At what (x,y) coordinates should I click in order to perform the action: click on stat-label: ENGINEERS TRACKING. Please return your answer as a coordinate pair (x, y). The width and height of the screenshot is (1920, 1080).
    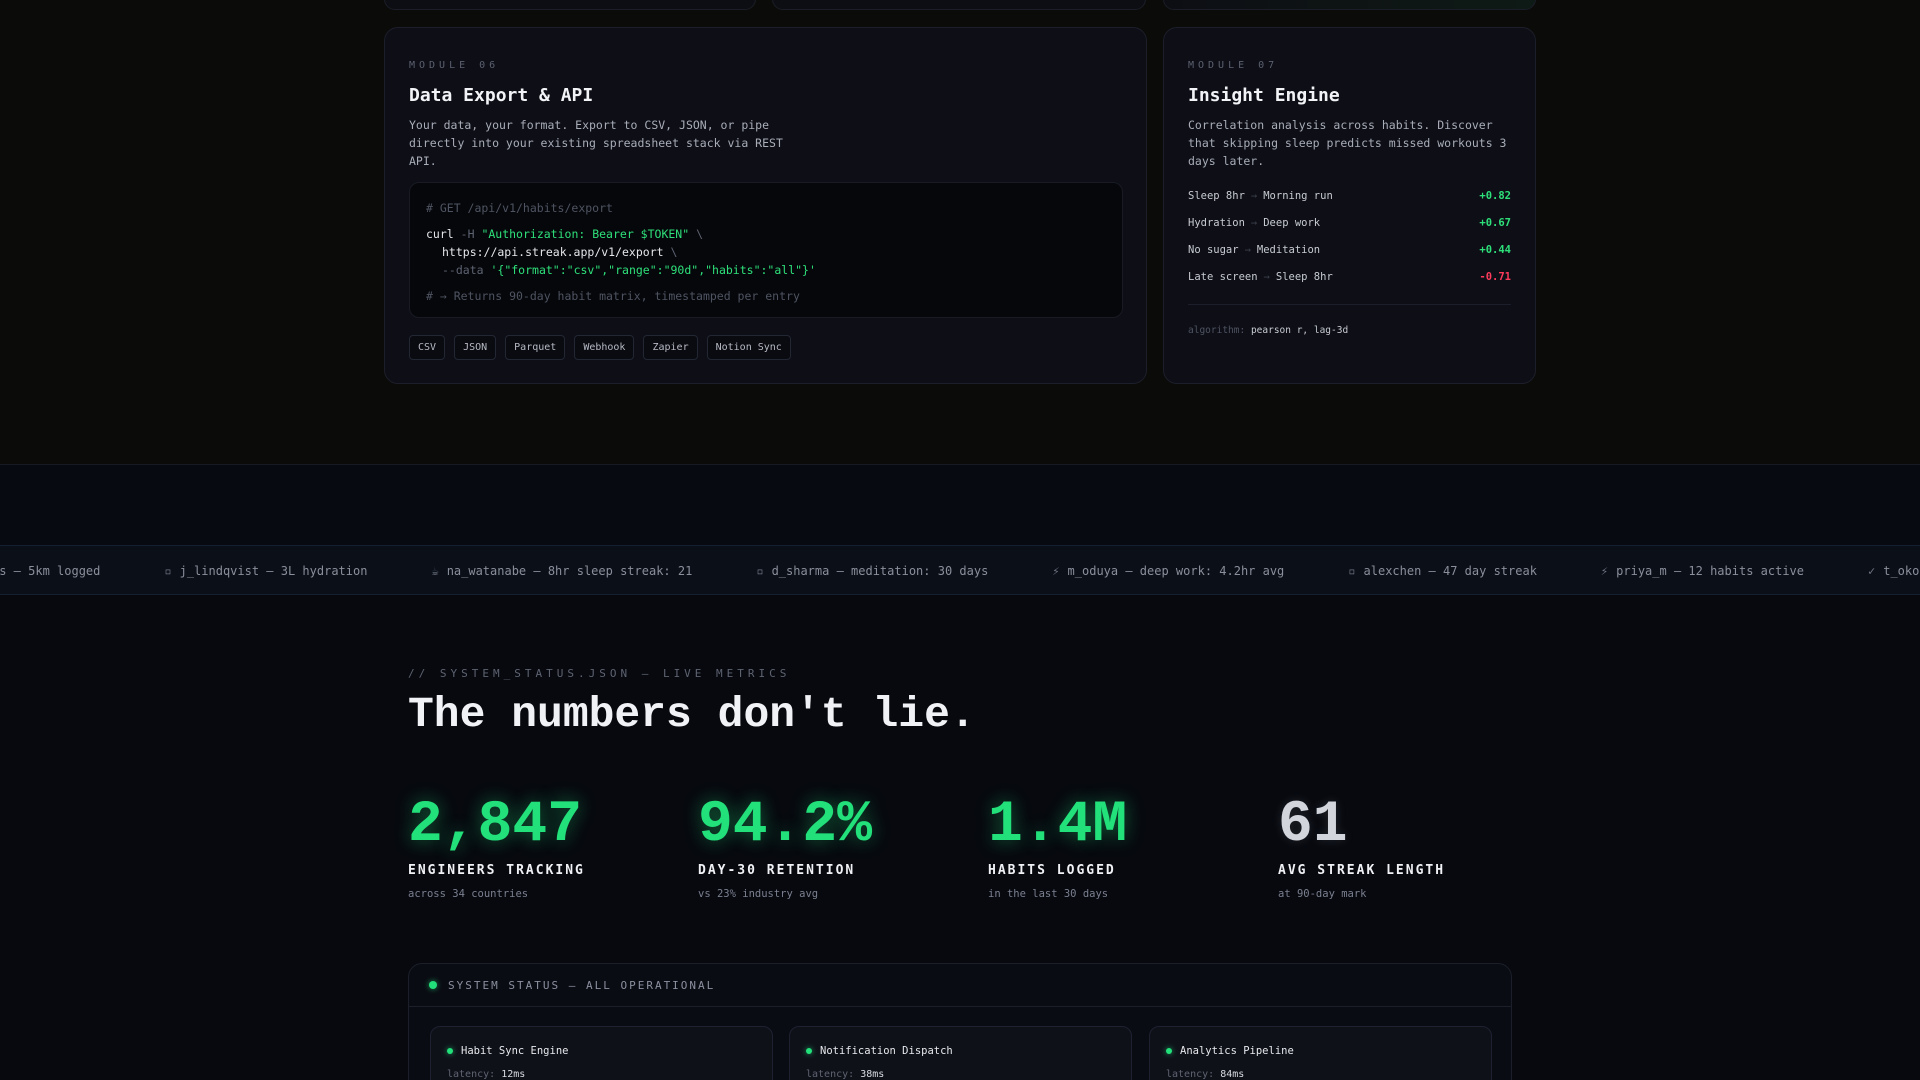
    Looking at the image, I should click on (496, 870).